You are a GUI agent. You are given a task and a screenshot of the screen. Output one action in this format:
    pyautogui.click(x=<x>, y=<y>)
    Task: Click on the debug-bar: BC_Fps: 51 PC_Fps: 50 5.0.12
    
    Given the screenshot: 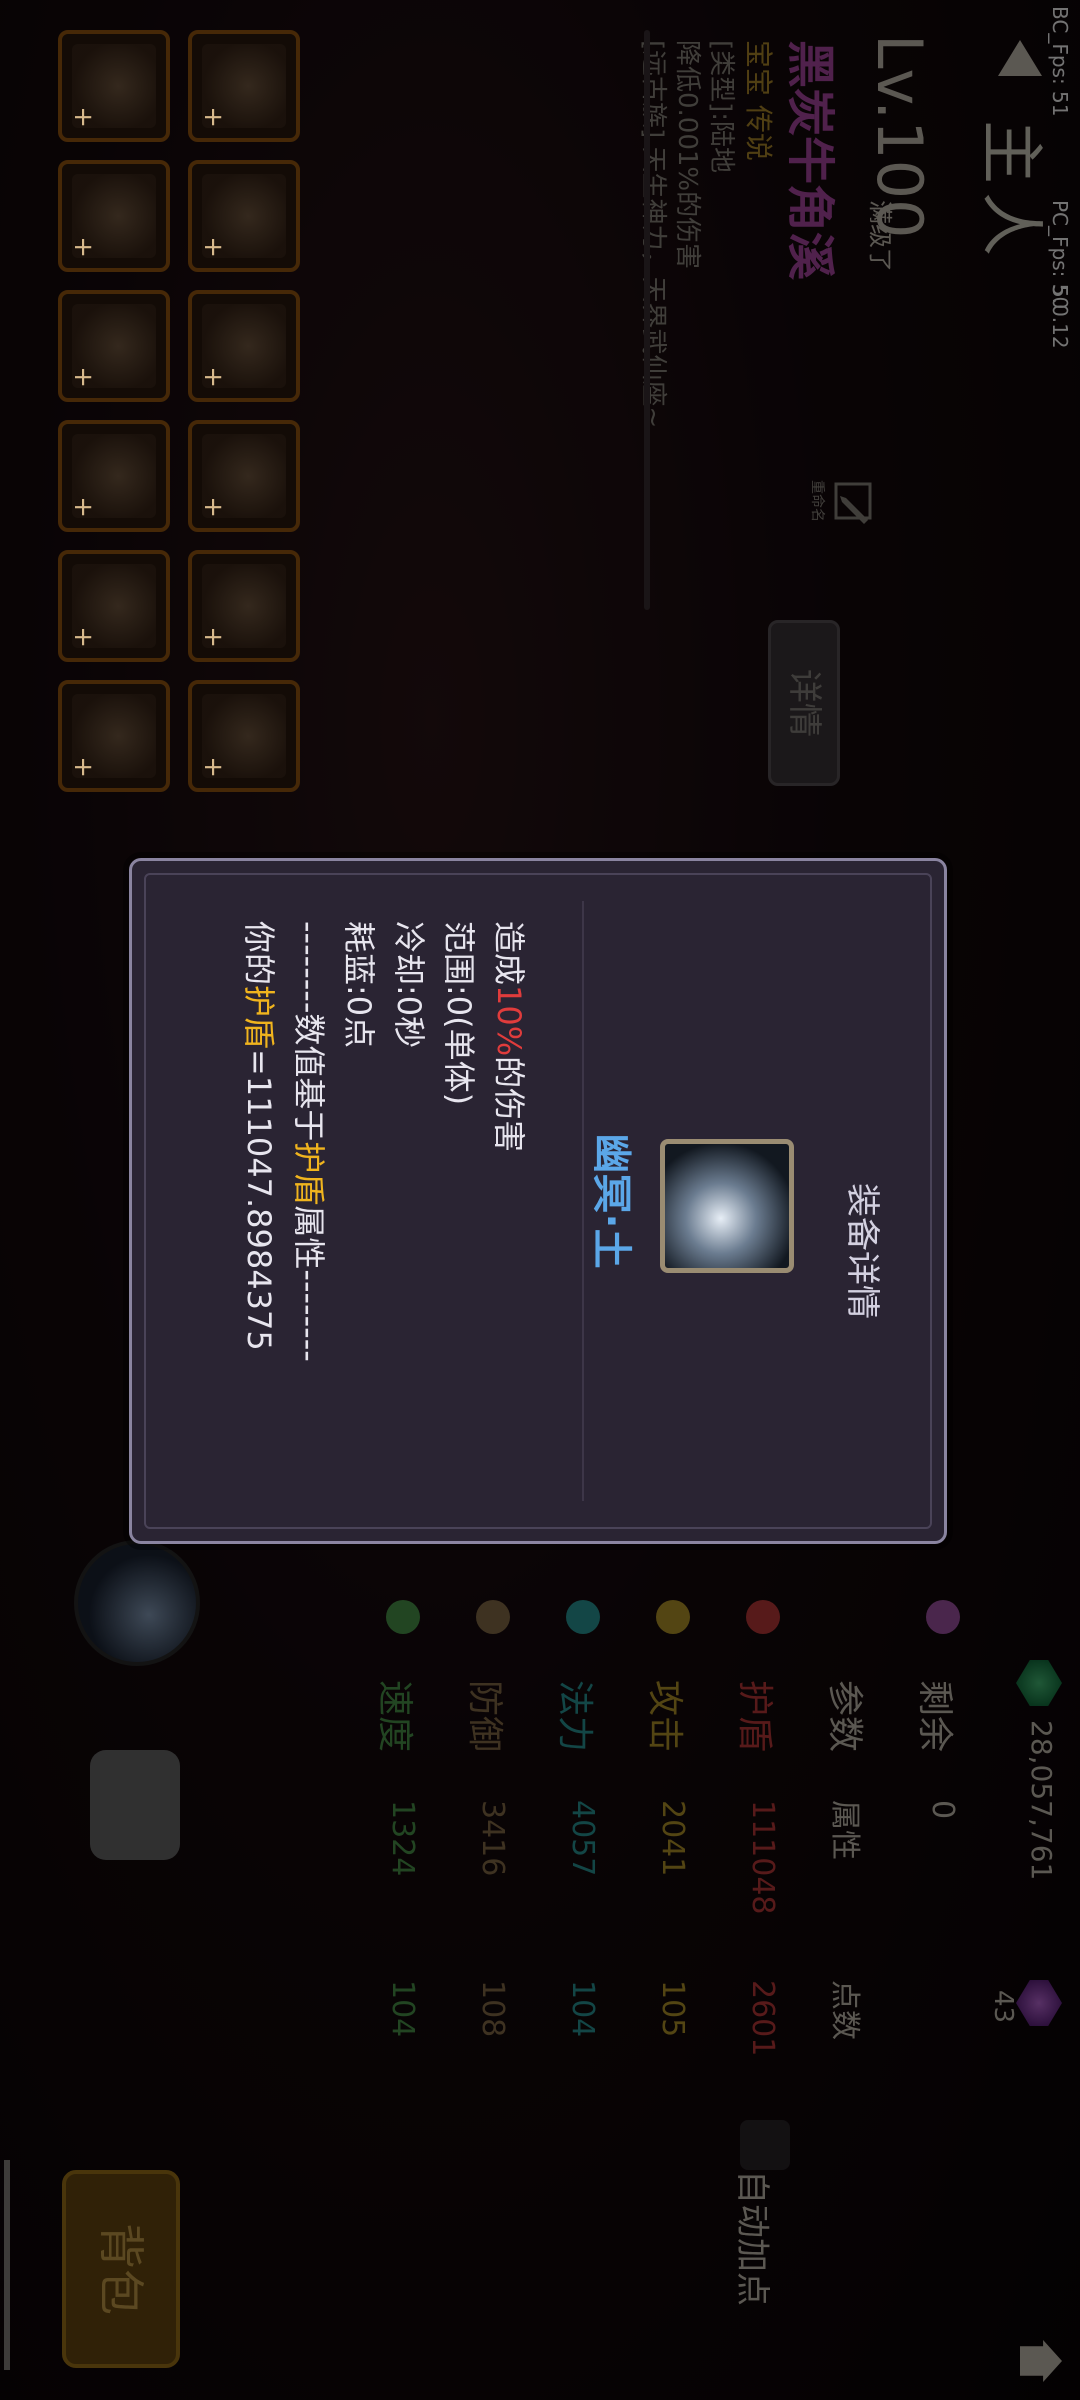 What is the action you would take?
    pyautogui.click(x=1060, y=1200)
    